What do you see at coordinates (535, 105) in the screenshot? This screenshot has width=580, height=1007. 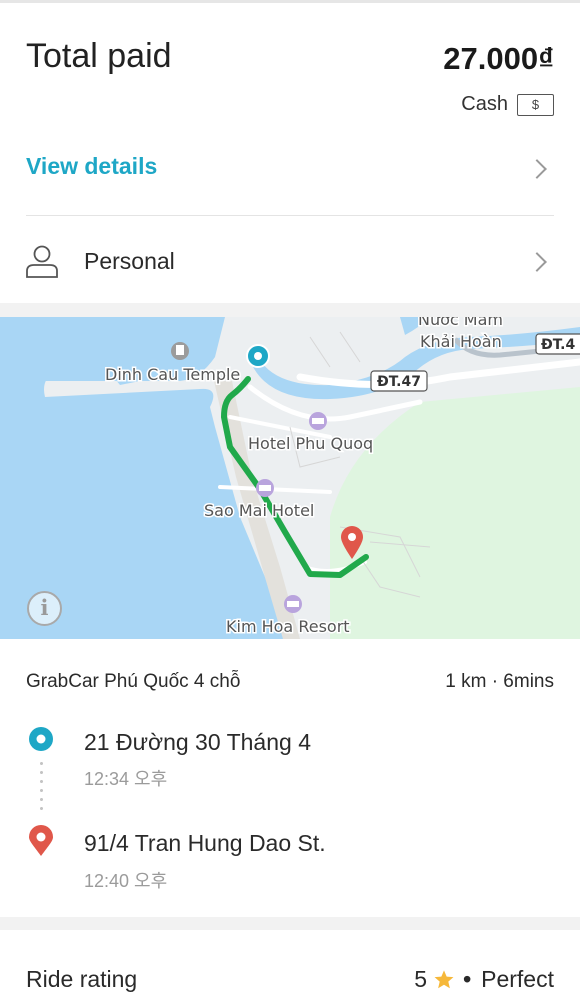 I see `cash-icon: $` at bounding box center [535, 105].